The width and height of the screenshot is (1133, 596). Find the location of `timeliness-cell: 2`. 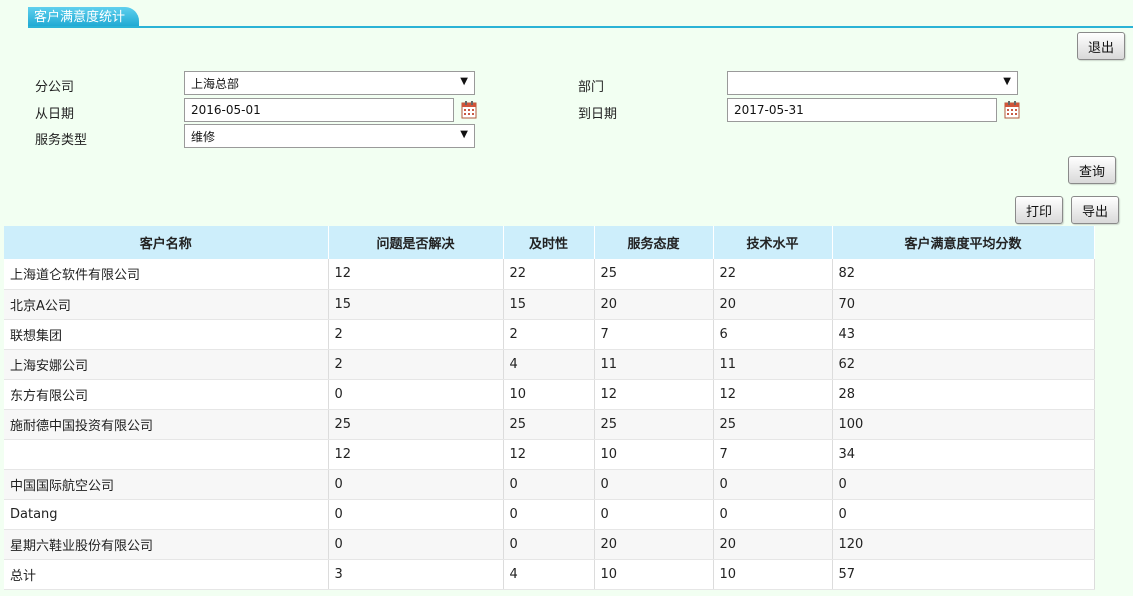

timeliness-cell: 2 is located at coordinates (549, 334).